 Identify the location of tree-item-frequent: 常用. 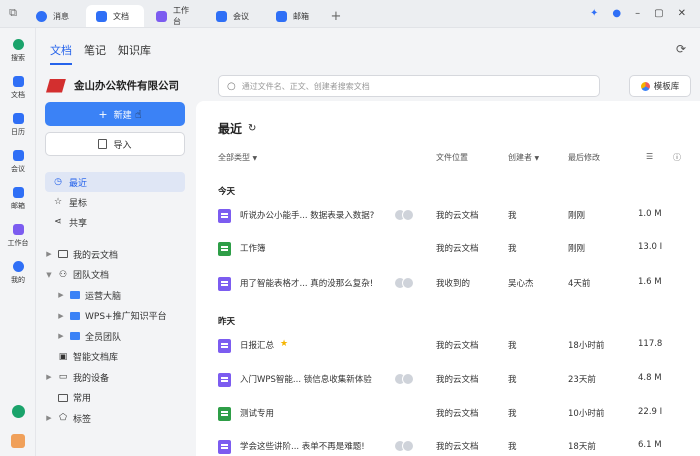
(125, 398).